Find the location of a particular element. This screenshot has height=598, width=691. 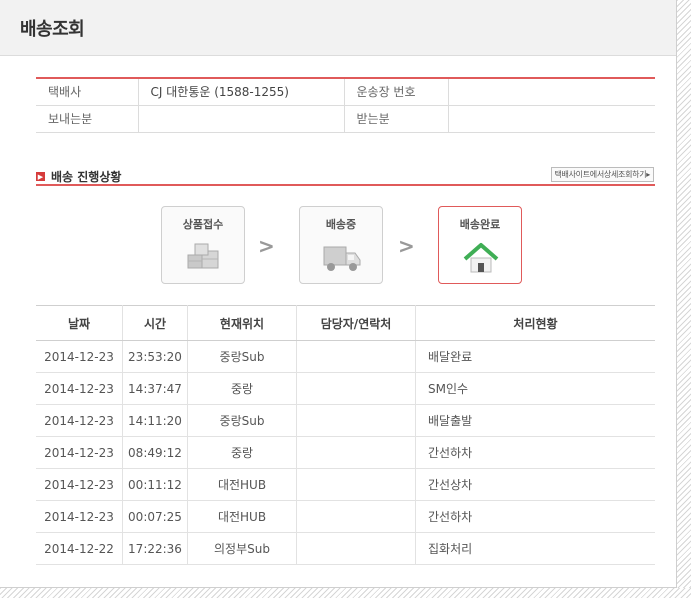

column-header-location: 현재위치 is located at coordinates (242, 323).